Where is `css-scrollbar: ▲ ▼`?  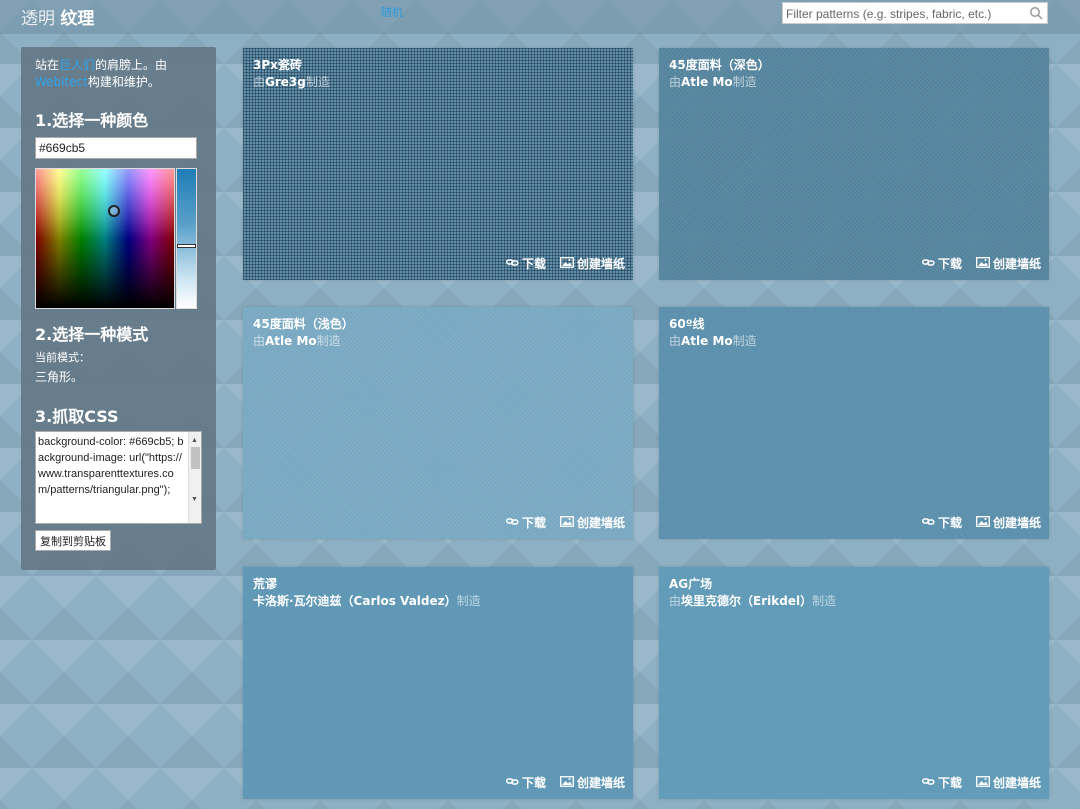 css-scrollbar: ▲ ▼ is located at coordinates (194, 477).